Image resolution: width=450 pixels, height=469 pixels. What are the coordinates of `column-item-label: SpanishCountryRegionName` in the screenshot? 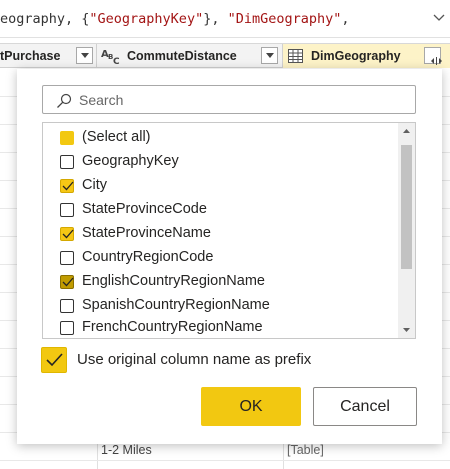 It's located at (176, 305).